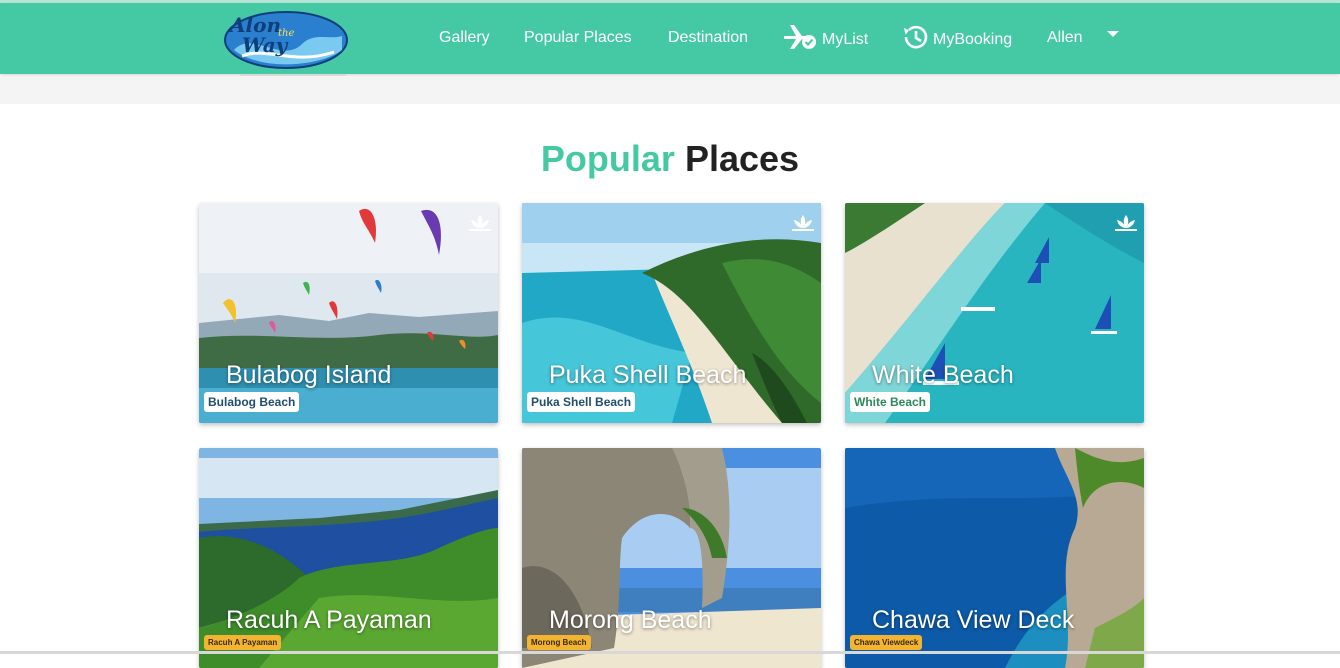  I want to click on brand-logo: Alon the Way, so click(286, 38).